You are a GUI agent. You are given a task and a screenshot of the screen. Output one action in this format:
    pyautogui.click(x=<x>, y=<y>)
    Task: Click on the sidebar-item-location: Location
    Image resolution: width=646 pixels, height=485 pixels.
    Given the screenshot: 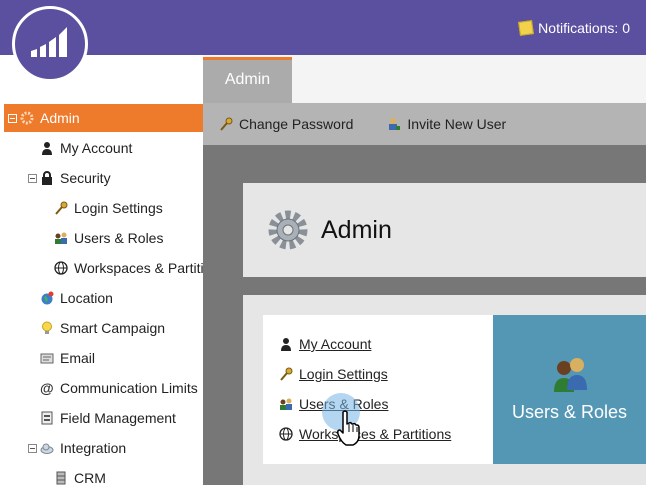 What is the action you would take?
    pyautogui.click(x=121, y=298)
    